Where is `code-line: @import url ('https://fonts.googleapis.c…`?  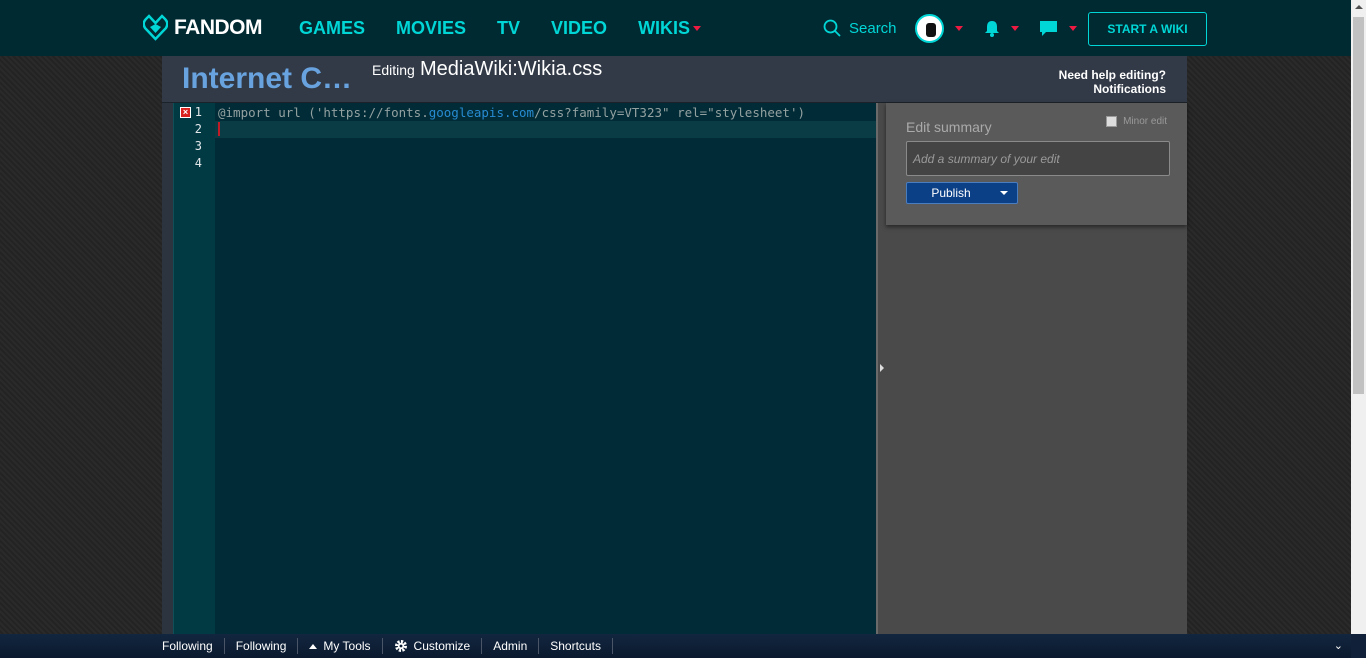 code-line: @import url ('https://fonts.googleapis.c… is located at coordinates (546, 112).